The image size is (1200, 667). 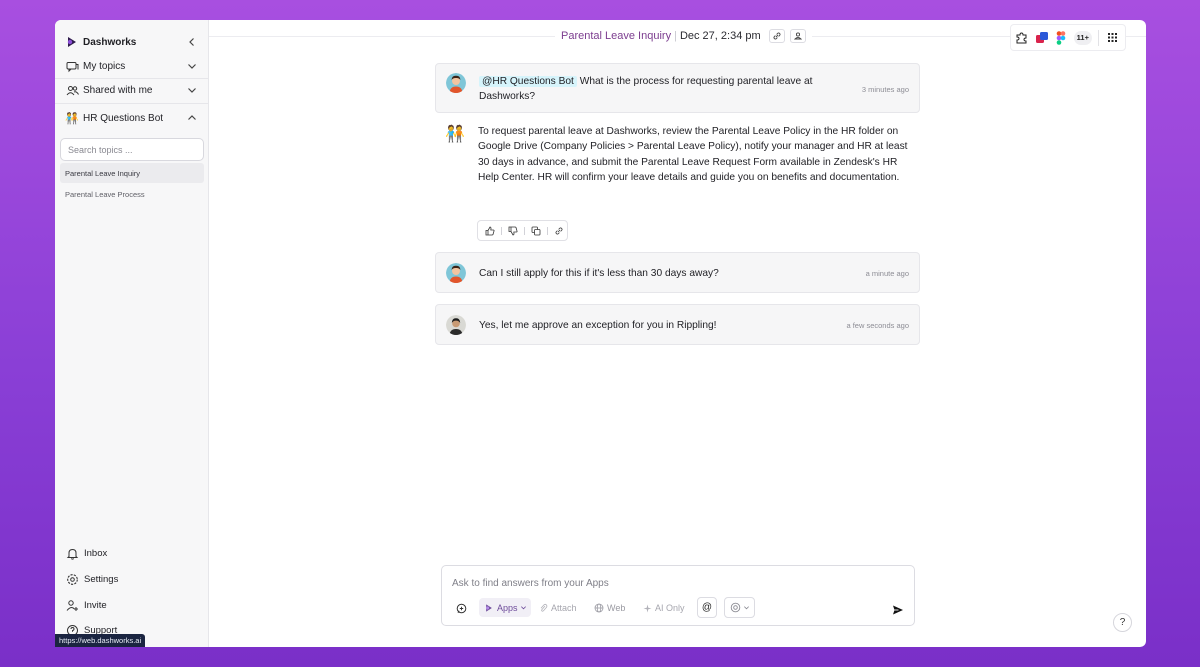 I want to click on add-user-icon, so click(x=72, y=605).